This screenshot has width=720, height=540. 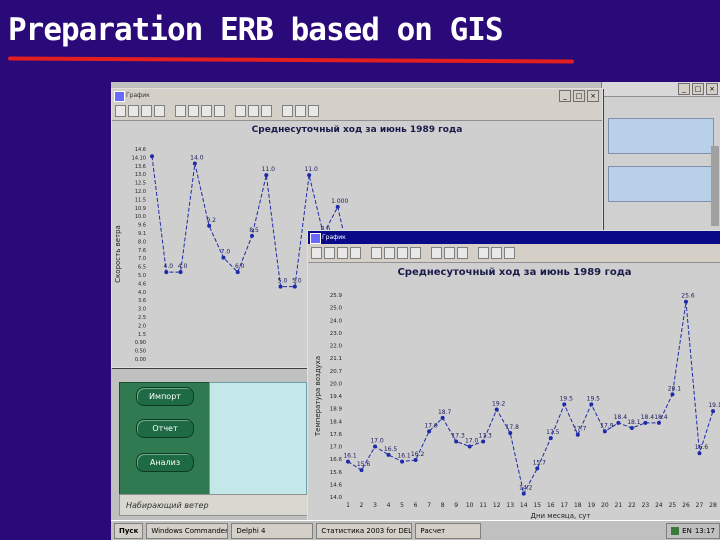 I want to click on taskbar-item: Windows Commander 3.52, so click(x=187, y=530).